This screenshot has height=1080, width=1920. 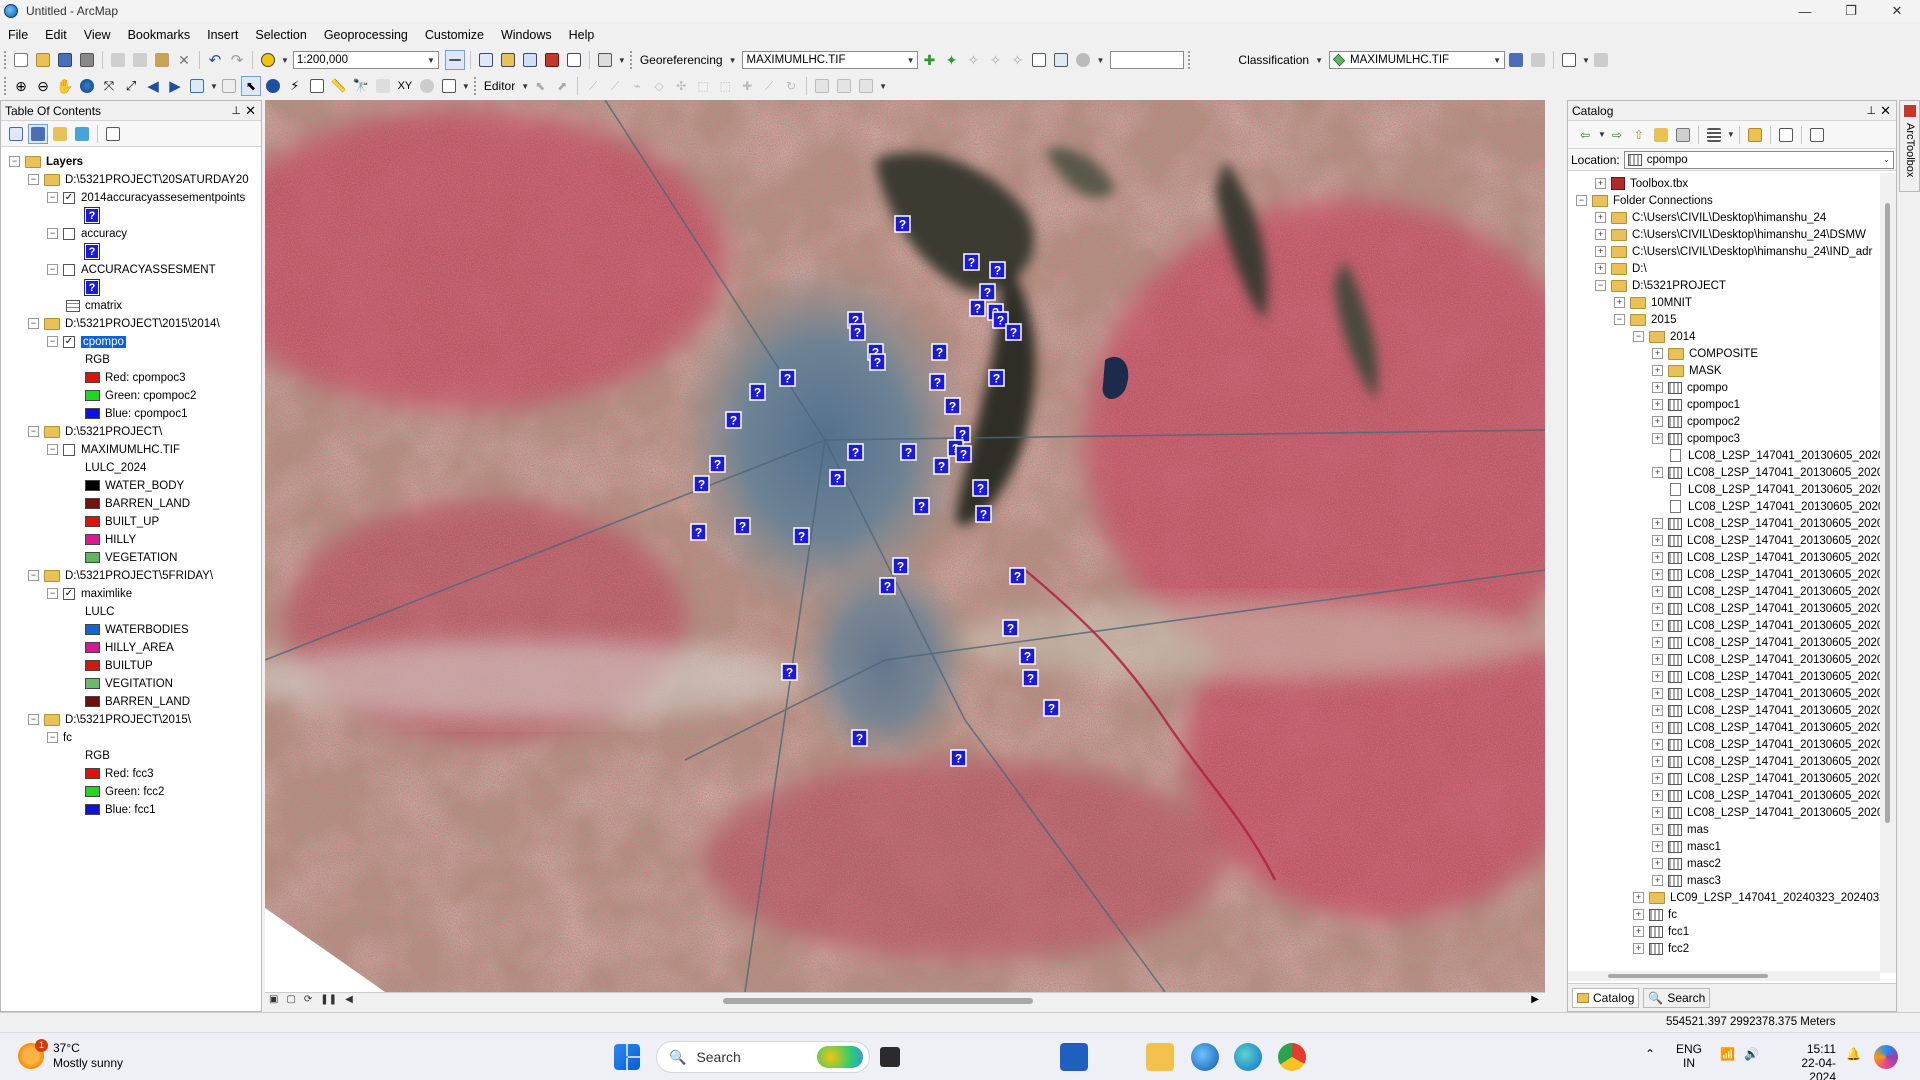 What do you see at coordinates (87, 86) in the screenshot?
I see `full-extent-icon` at bounding box center [87, 86].